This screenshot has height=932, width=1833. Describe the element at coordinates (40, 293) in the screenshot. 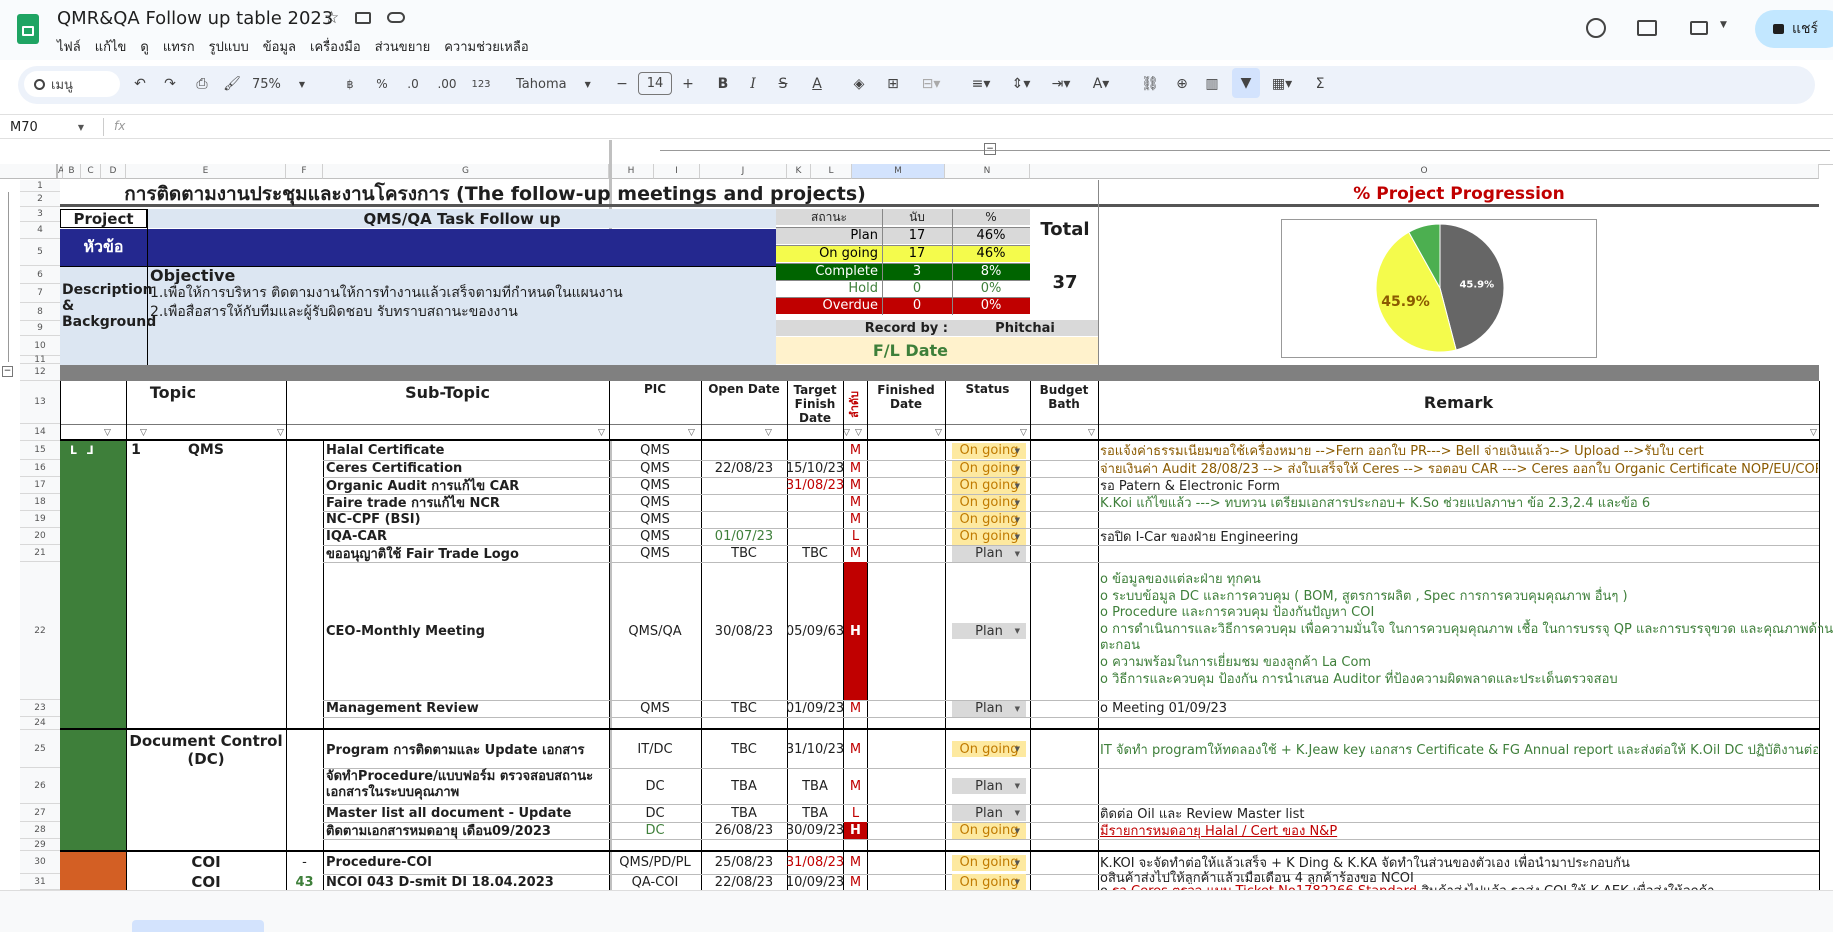

I see `row-header-7: 7` at that location.